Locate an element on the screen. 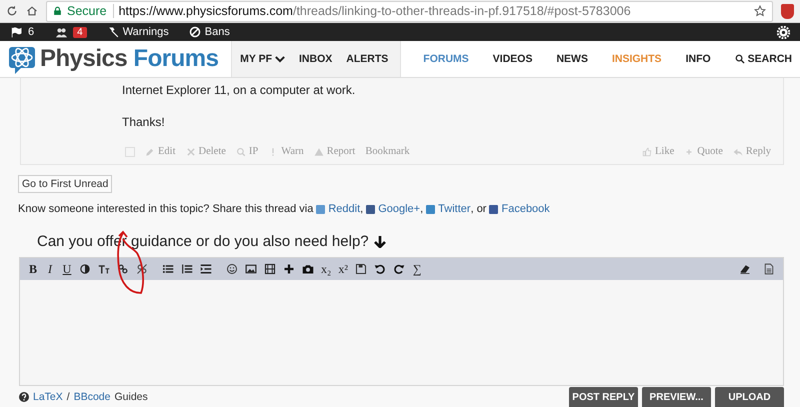 This screenshot has height=407, width=800. font-size-icon is located at coordinates (104, 269).